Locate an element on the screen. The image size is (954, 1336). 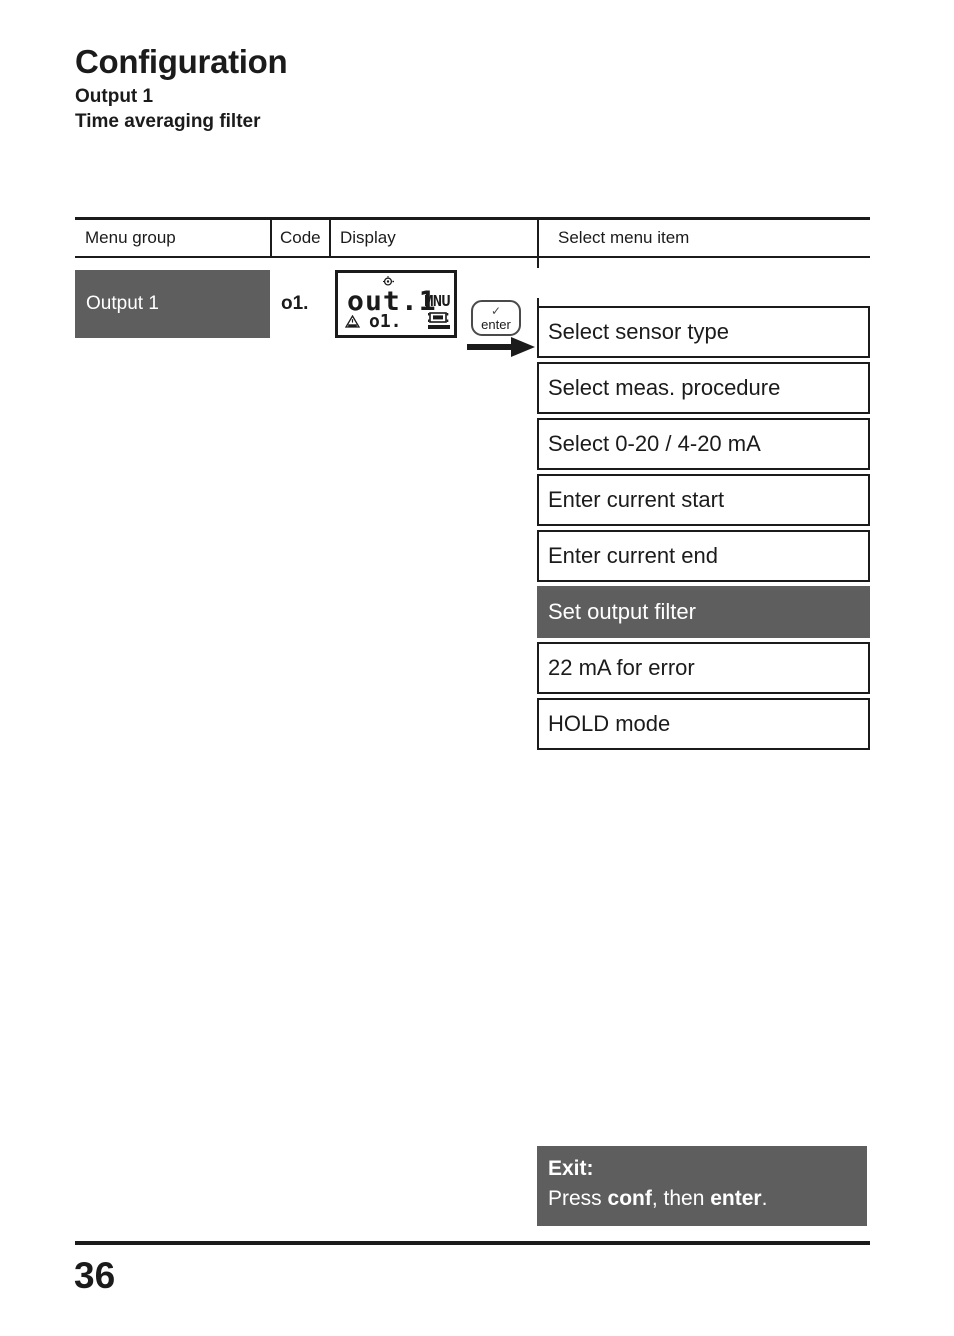
menu-item-select-meas-procedure: Select meas. procedure is located at coordinates (703, 388).